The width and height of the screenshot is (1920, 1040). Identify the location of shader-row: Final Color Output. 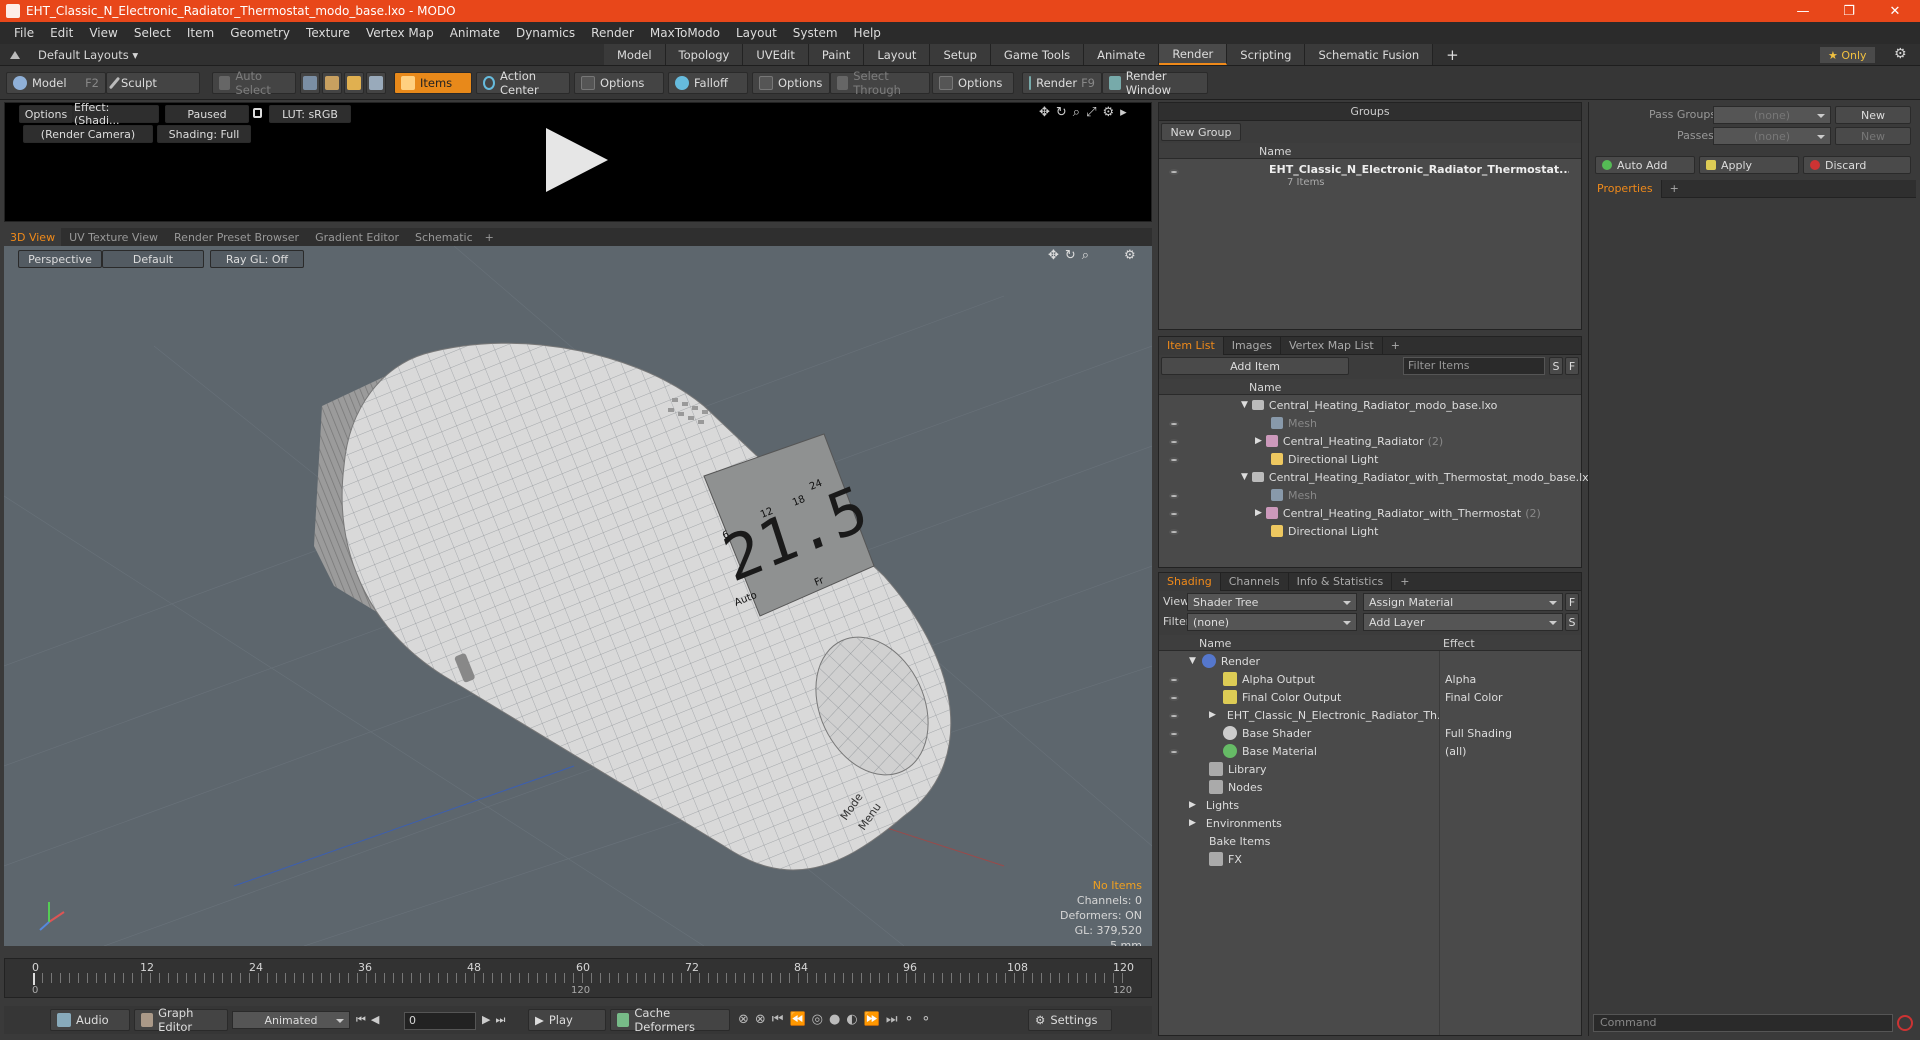
(1299, 697).